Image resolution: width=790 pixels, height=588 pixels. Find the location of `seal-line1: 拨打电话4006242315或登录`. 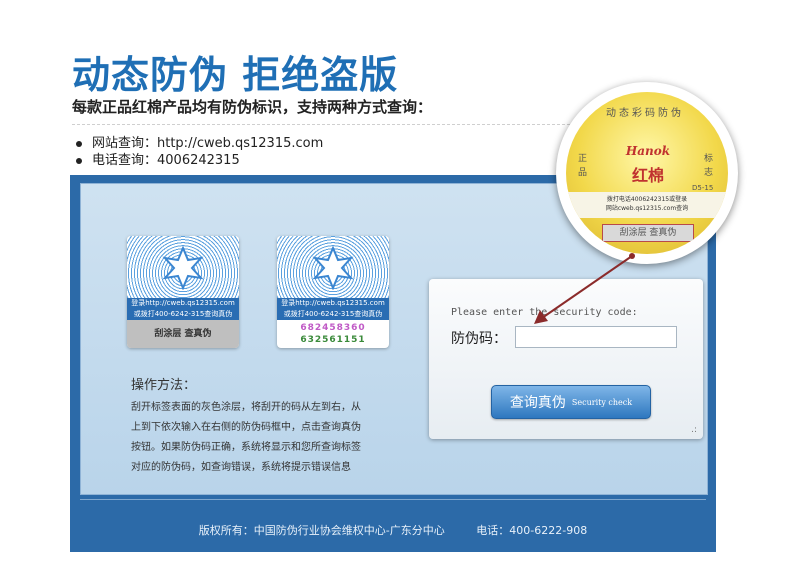

seal-line1: 拨打电话4006242315或登录 is located at coordinates (647, 199).